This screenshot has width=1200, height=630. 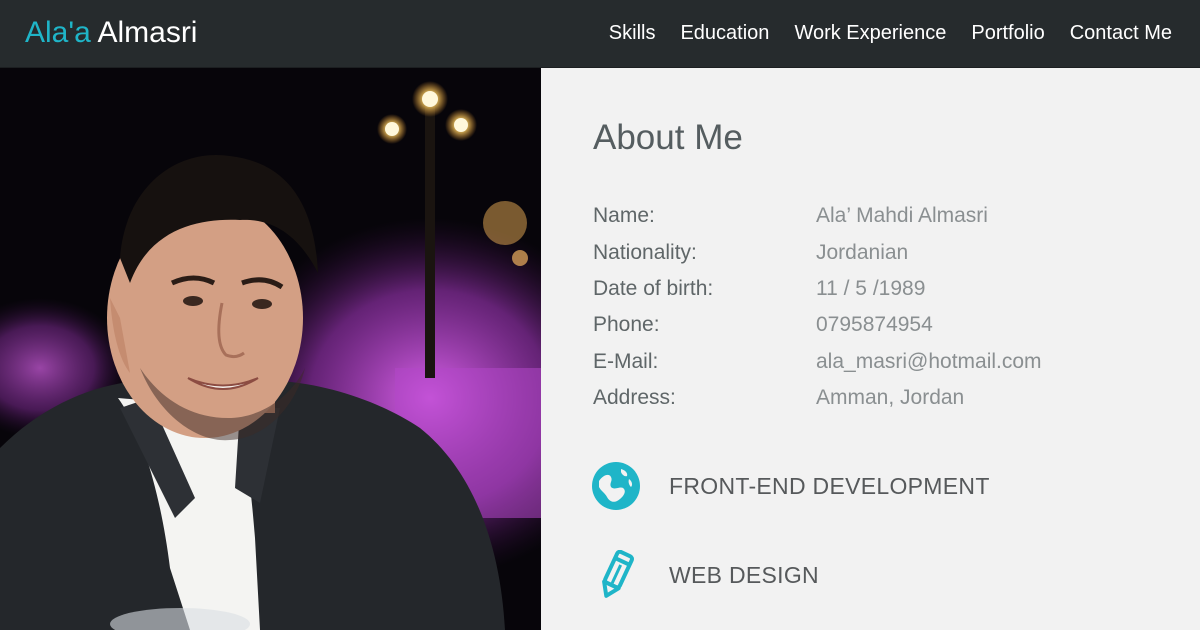 What do you see at coordinates (147, 32) in the screenshot?
I see `brand-last-name: Almasri` at bounding box center [147, 32].